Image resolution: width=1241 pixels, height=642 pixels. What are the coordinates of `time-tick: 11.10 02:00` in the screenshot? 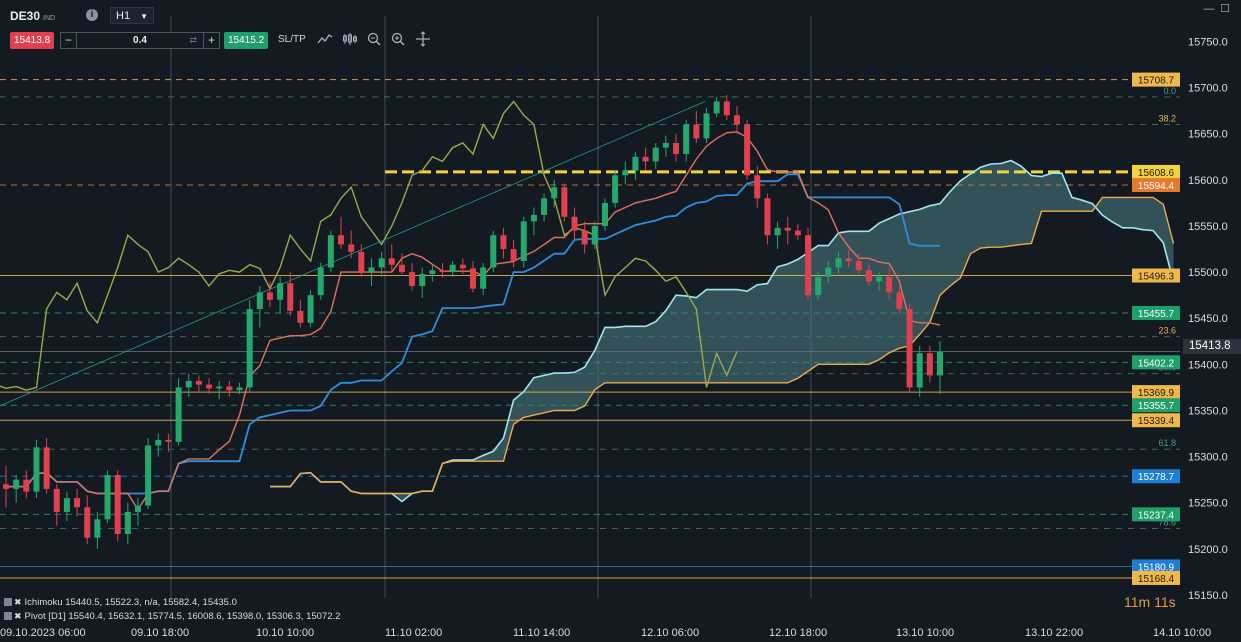 It's located at (413, 633).